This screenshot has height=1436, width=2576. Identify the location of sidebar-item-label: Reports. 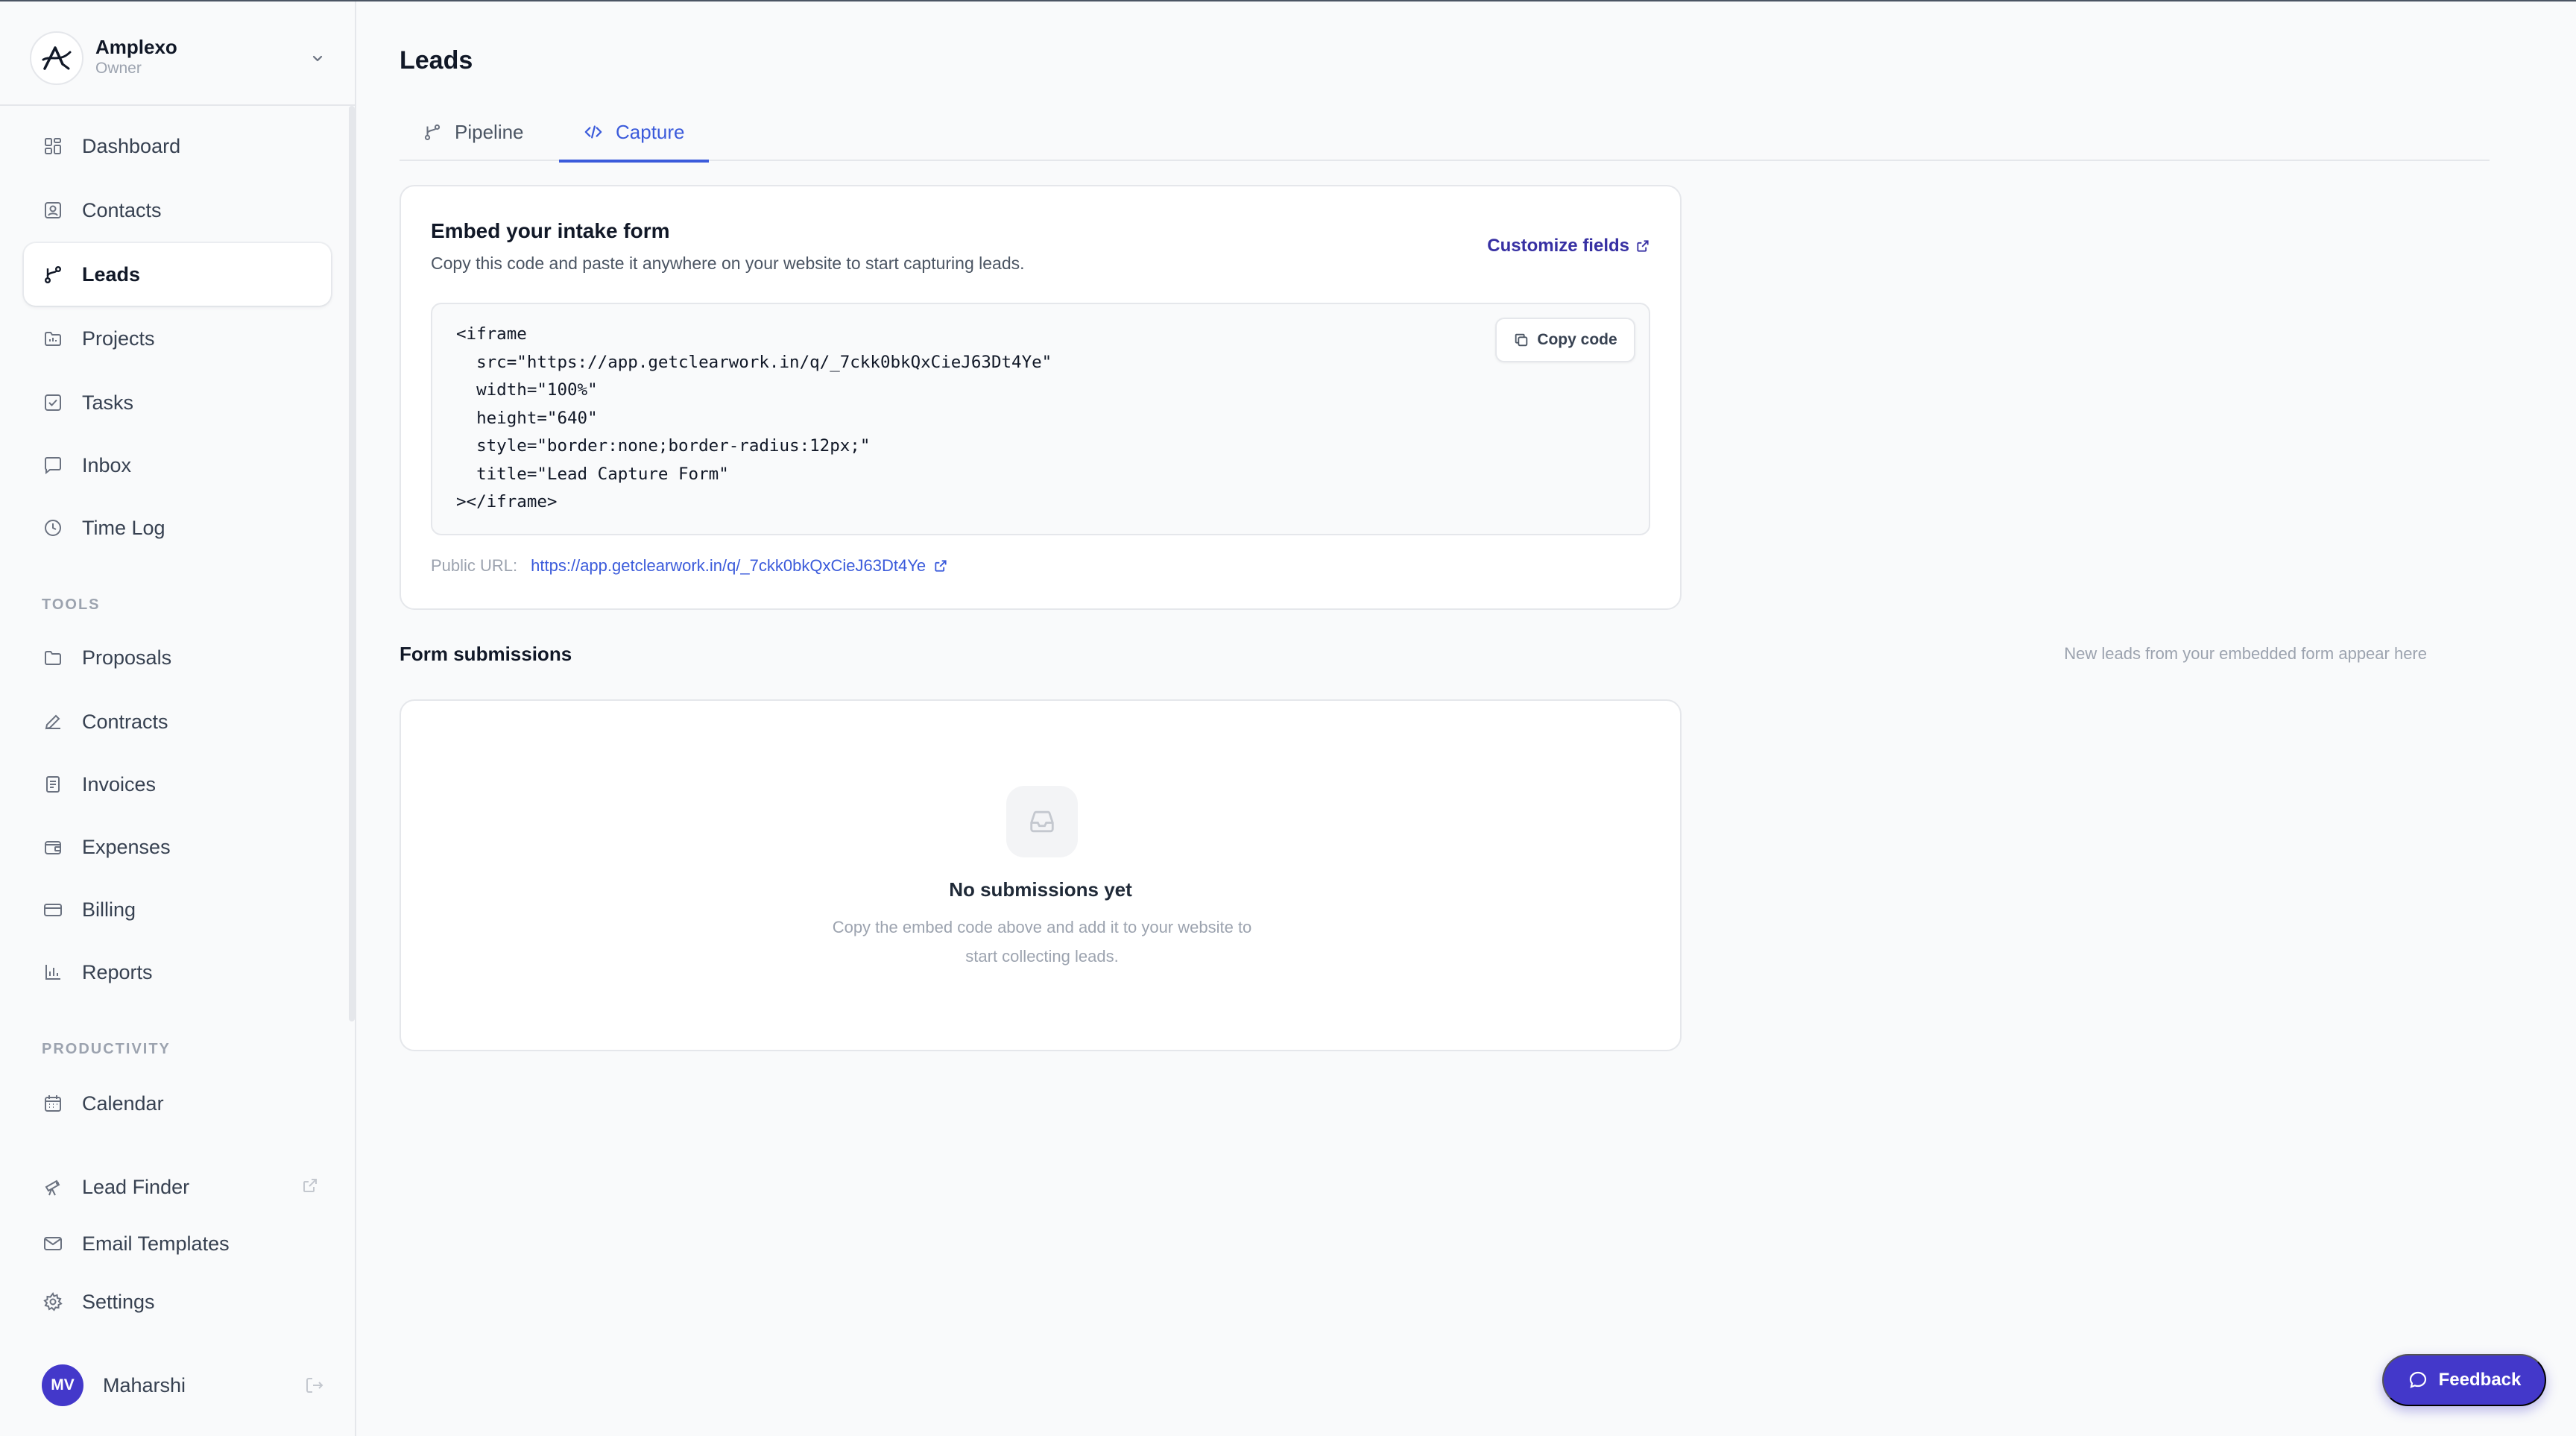
(118, 971).